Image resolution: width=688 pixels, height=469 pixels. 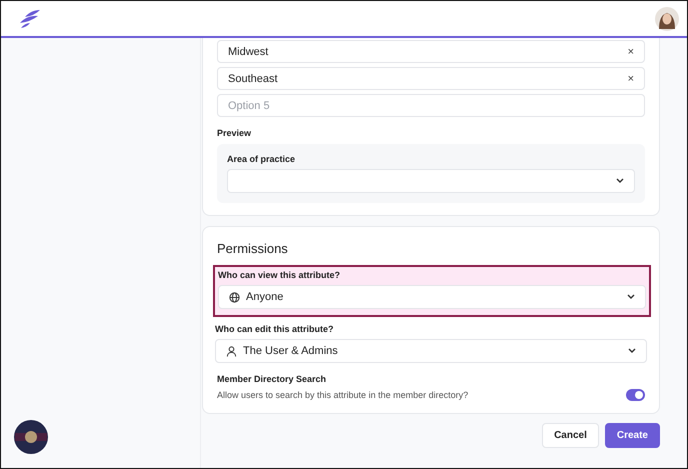 I want to click on option-field: Southeast ×, so click(x=431, y=78).